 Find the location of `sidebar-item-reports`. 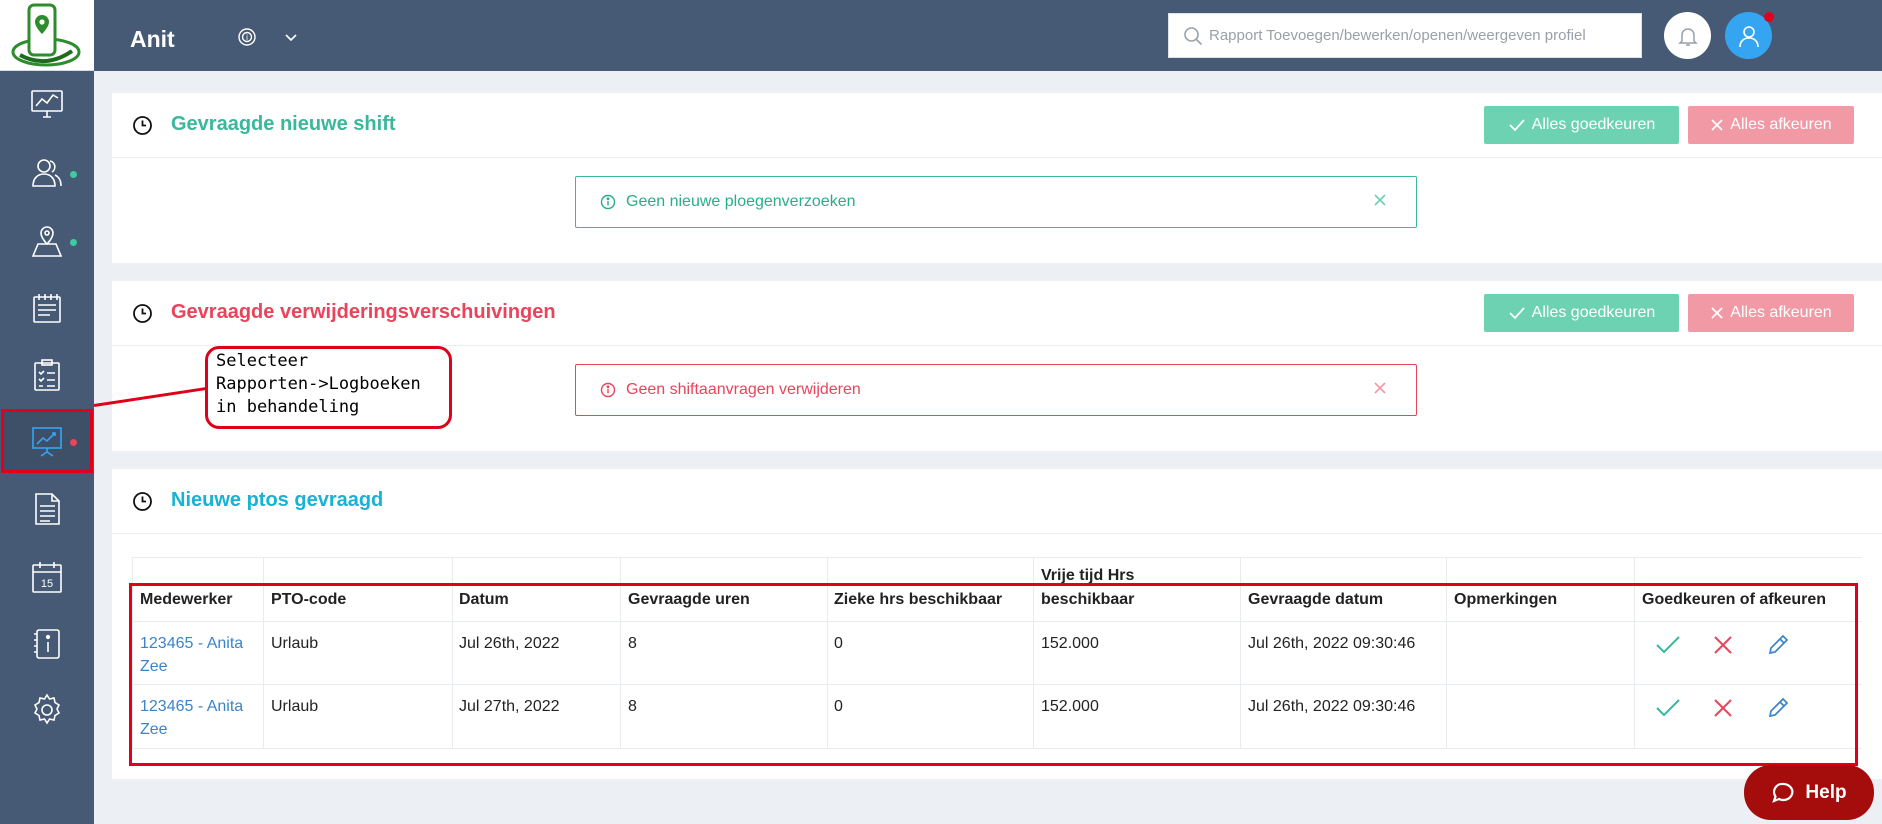

sidebar-item-reports is located at coordinates (47, 441).